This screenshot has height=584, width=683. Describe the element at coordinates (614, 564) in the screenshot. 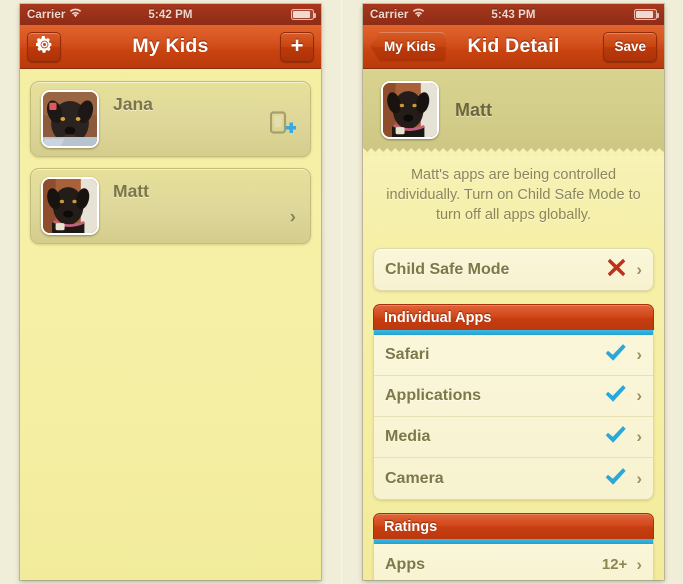

I see `row-value: 12+` at that location.